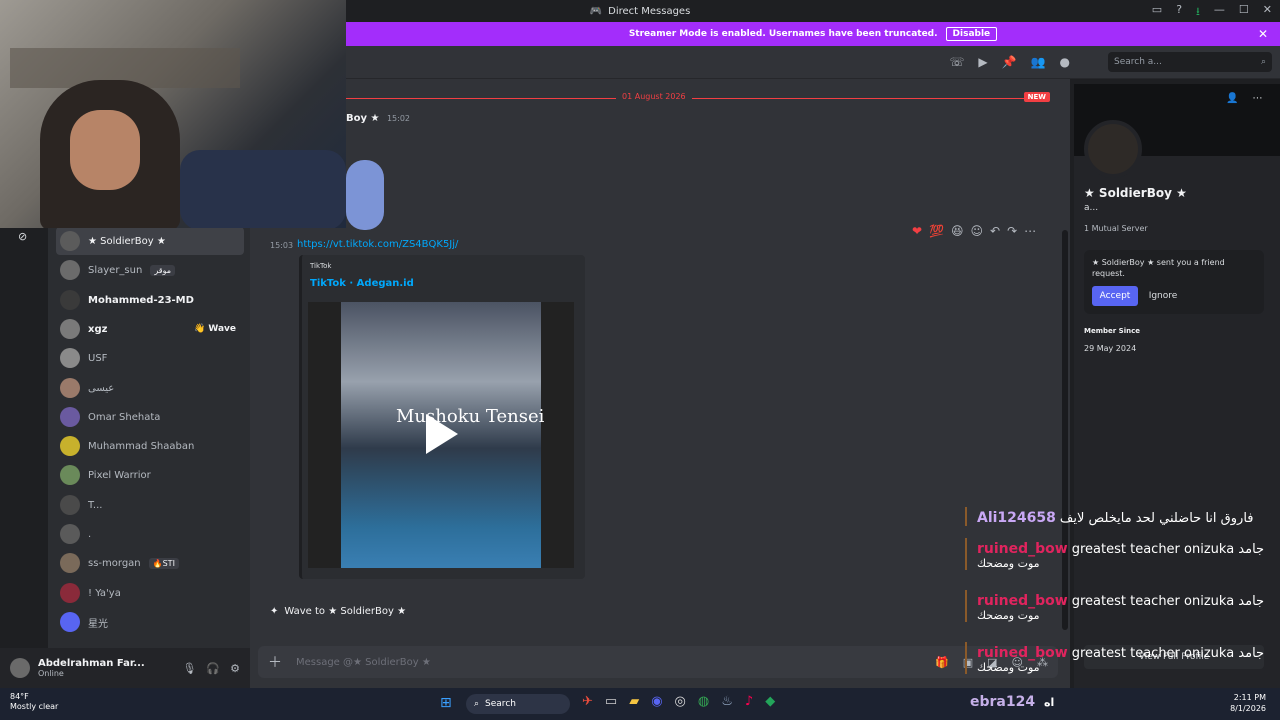 This screenshot has height=720, width=1280. I want to click on taskbar-apps: ✈ ▭ ▰ ◉ ◎ ◍ ♨ ♪ ◆, so click(678, 701).